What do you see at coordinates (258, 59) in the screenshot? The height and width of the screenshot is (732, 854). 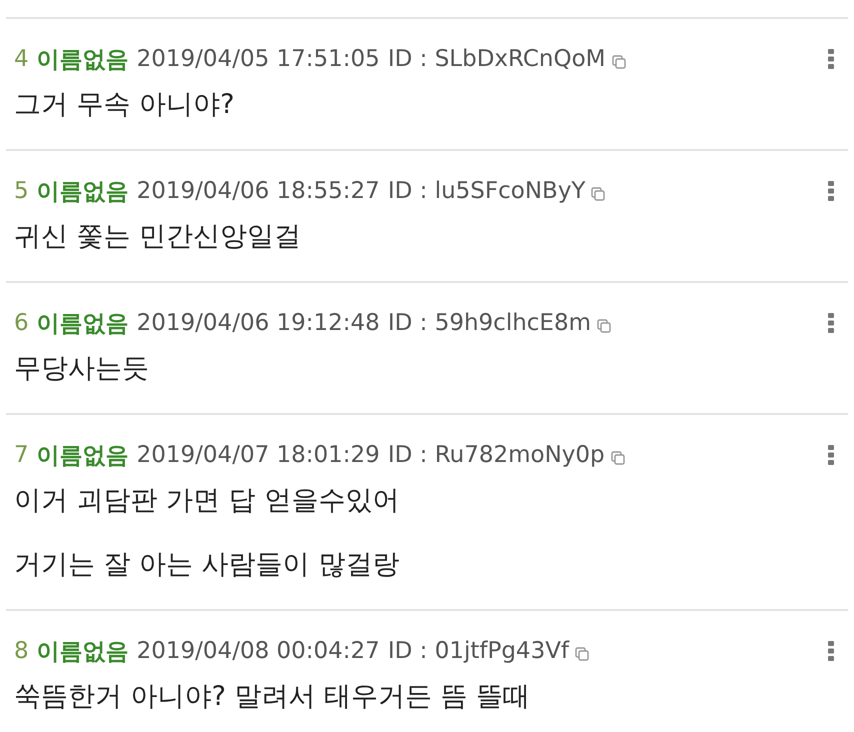 I see `post-date: 2019/04/05 17:51:05` at bounding box center [258, 59].